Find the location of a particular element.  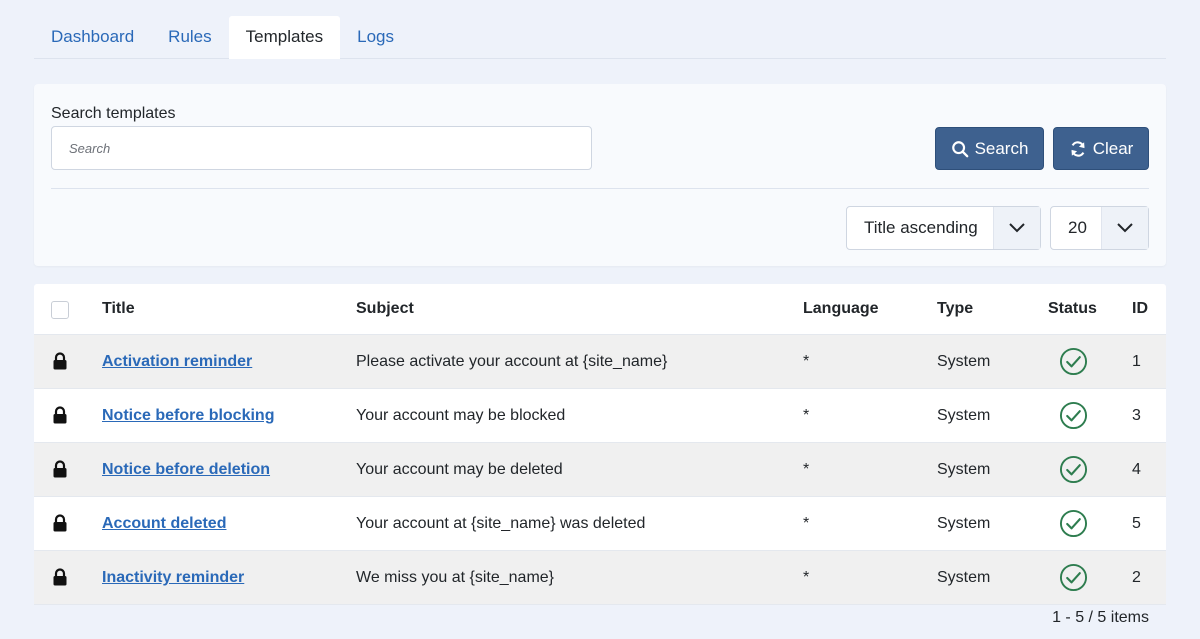

template-title-link: Notice before blocking is located at coordinates (188, 416).